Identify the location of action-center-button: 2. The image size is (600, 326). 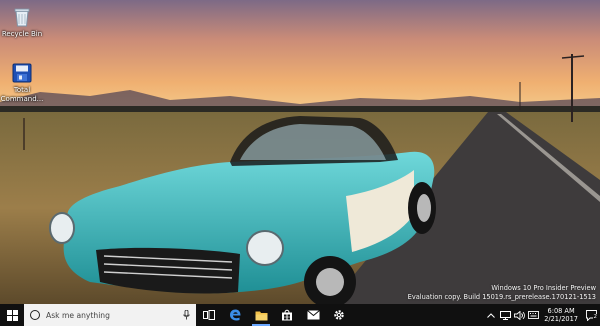
(591, 315).